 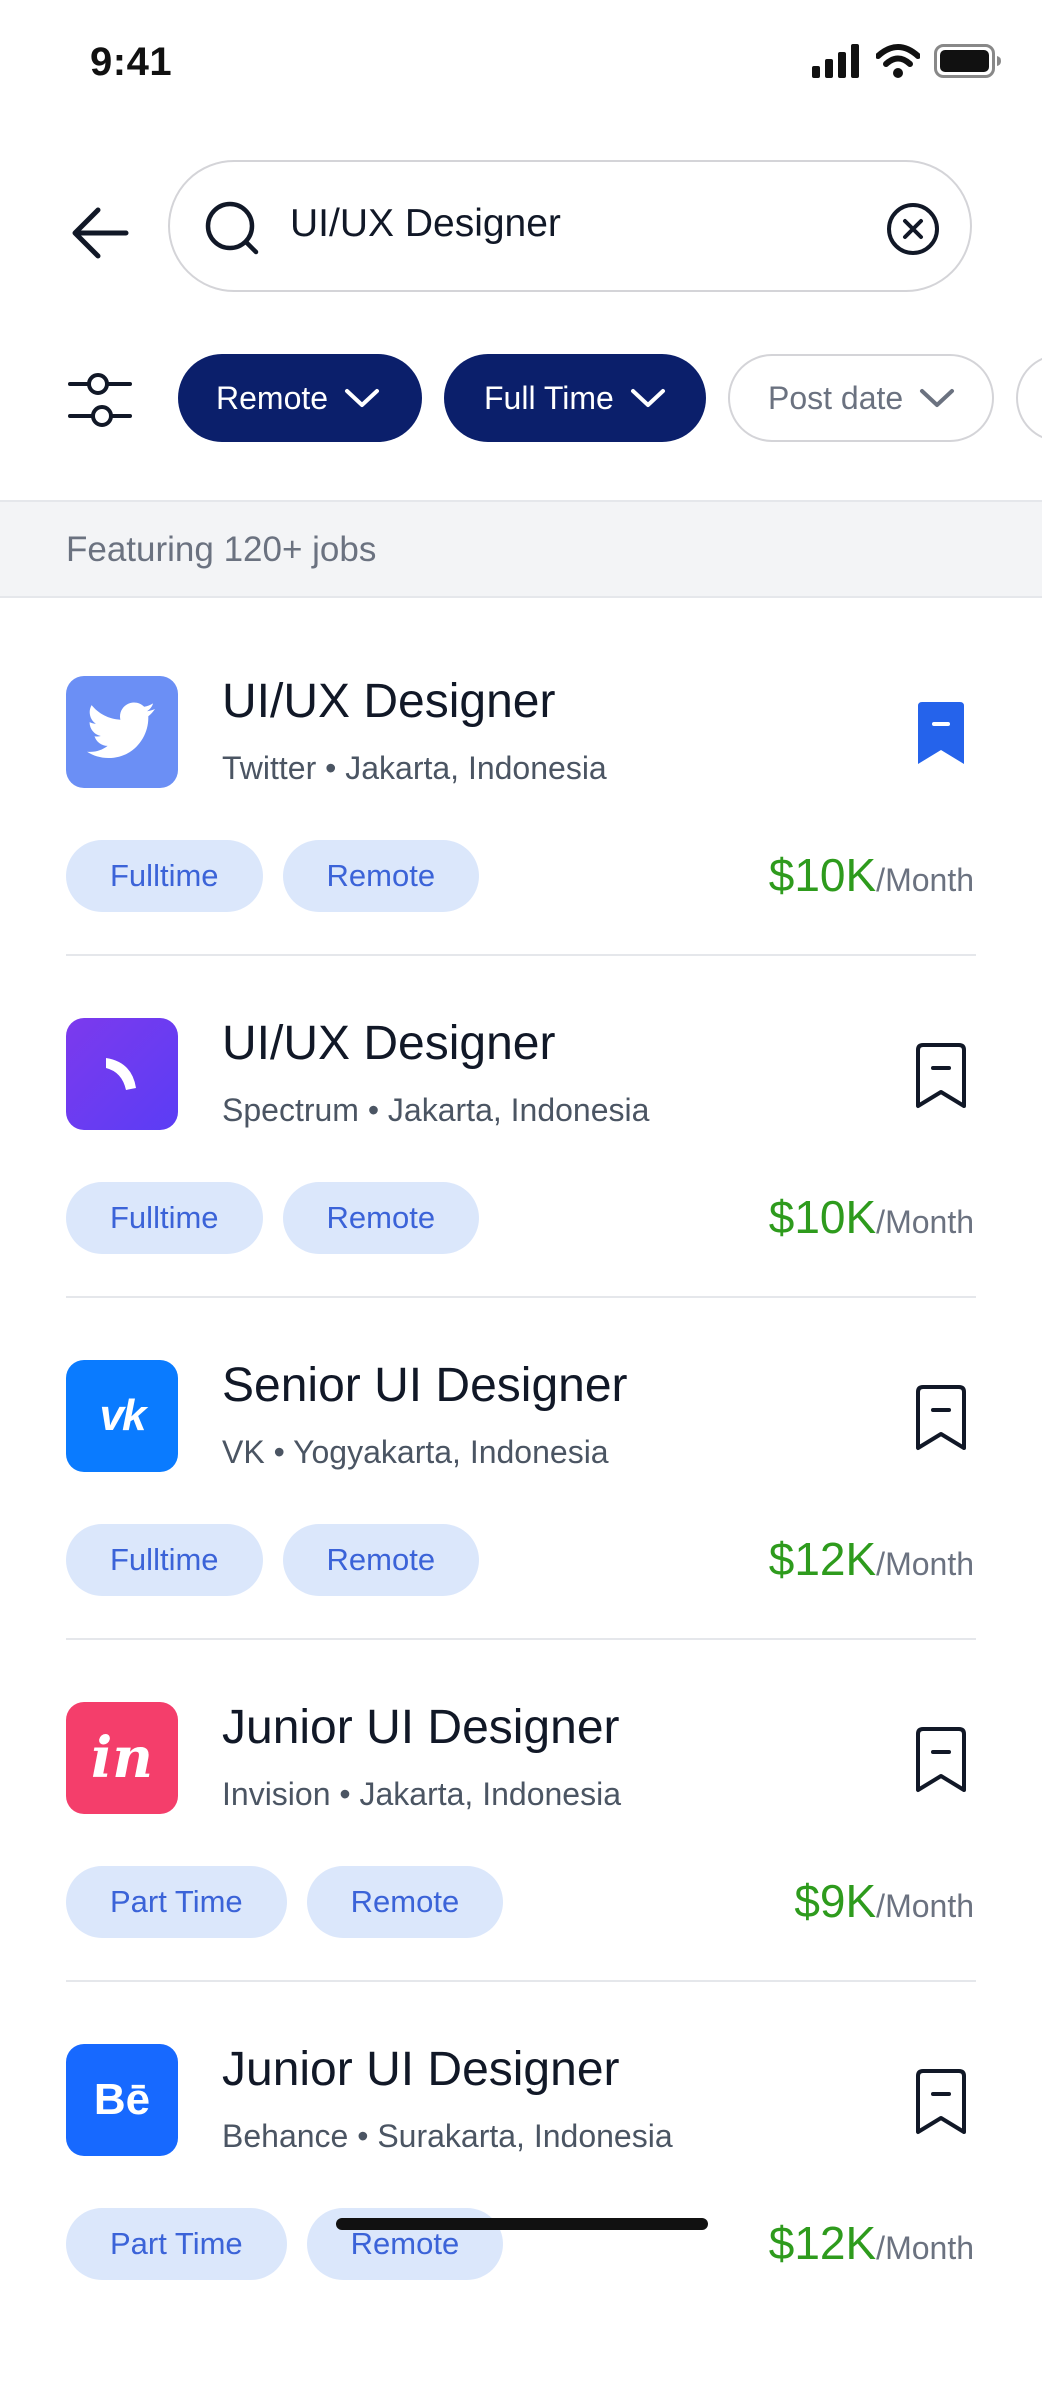 I want to click on battery-icon, so click(x=967, y=61).